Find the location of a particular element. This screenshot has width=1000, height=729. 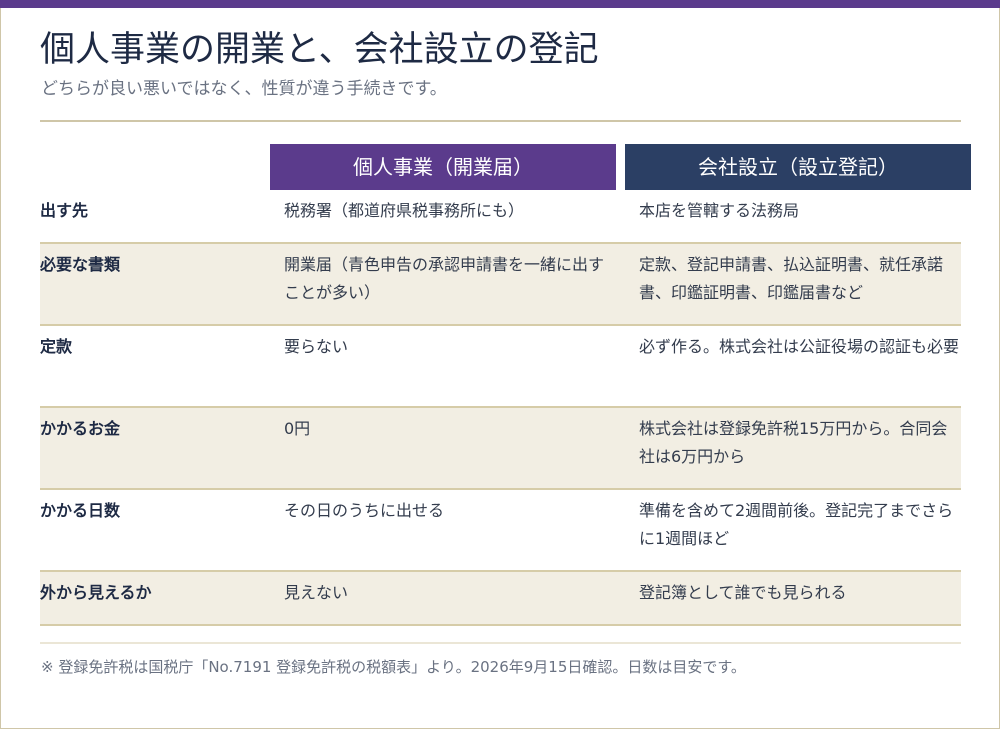

table-row: かかるお金 0円 株式会社は登録免許税15万円から。合同会社は6万円から is located at coordinates (500, 449).